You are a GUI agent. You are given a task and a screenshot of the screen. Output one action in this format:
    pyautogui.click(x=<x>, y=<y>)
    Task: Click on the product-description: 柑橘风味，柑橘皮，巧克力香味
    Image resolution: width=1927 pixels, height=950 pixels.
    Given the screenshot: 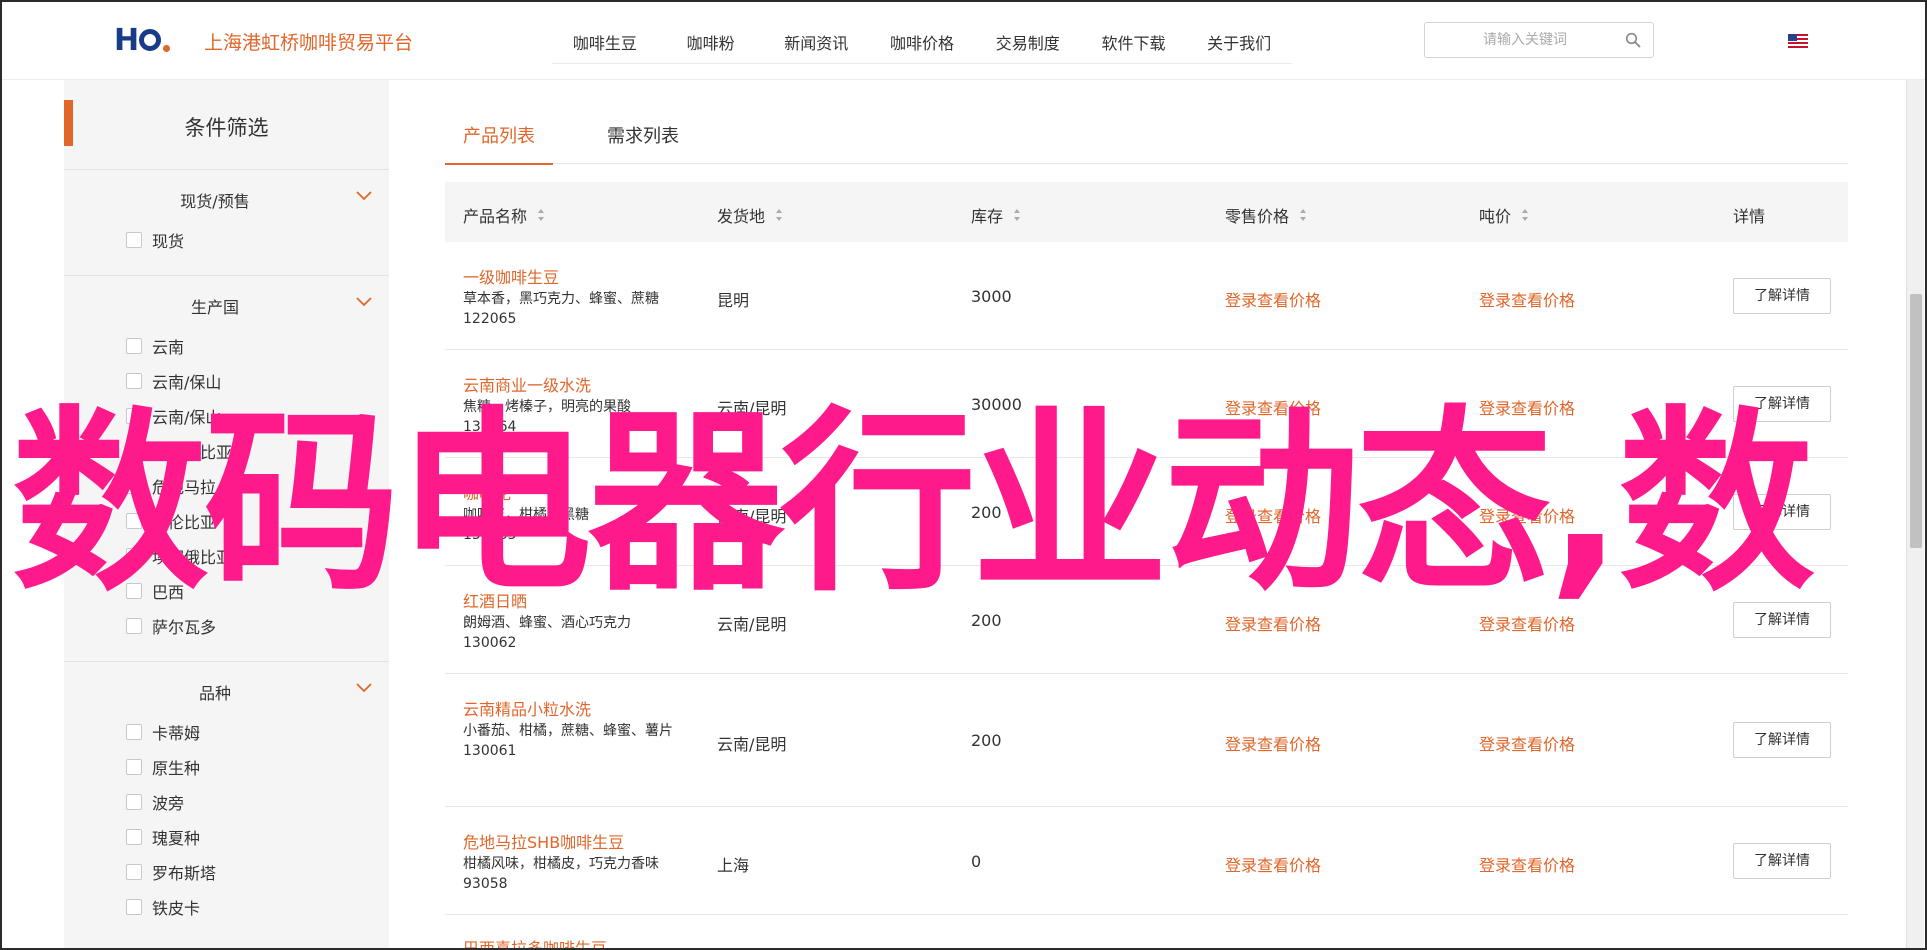 What is the action you would take?
    pyautogui.click(x=561, y=864)
    